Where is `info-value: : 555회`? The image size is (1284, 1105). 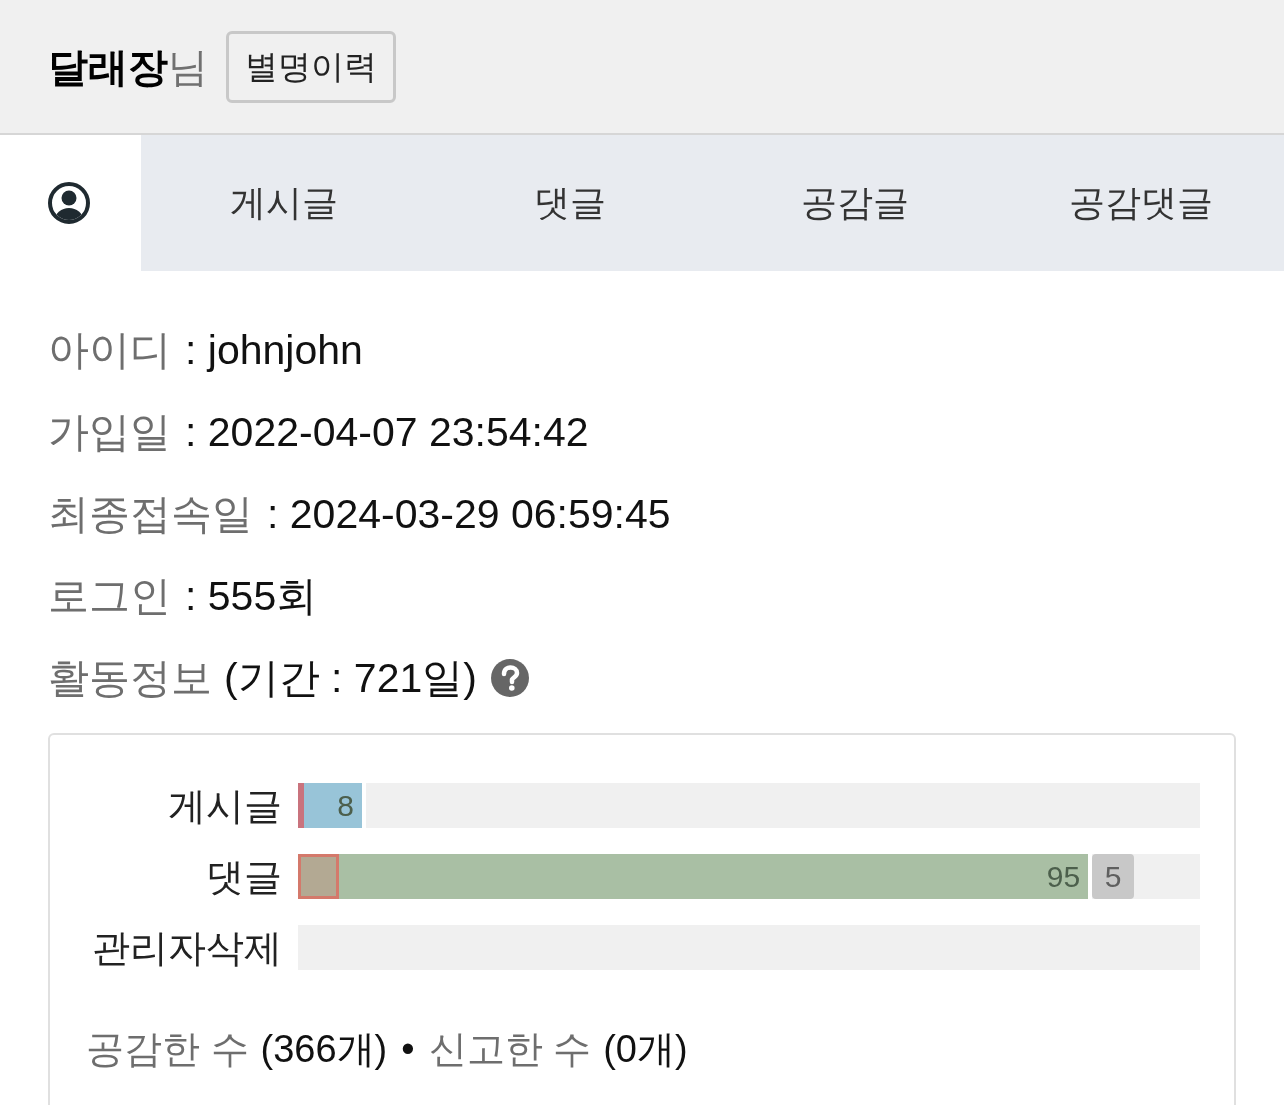
info-value: : 555회 is located at coordinates (251, 596).